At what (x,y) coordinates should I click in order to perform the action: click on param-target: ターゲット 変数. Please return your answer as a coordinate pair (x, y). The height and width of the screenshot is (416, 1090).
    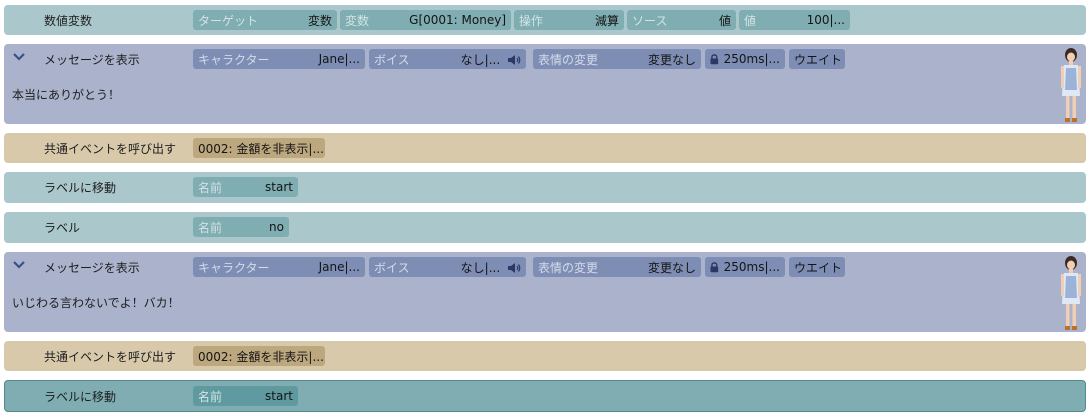
    Looking at the image, I should click on (265, 20).